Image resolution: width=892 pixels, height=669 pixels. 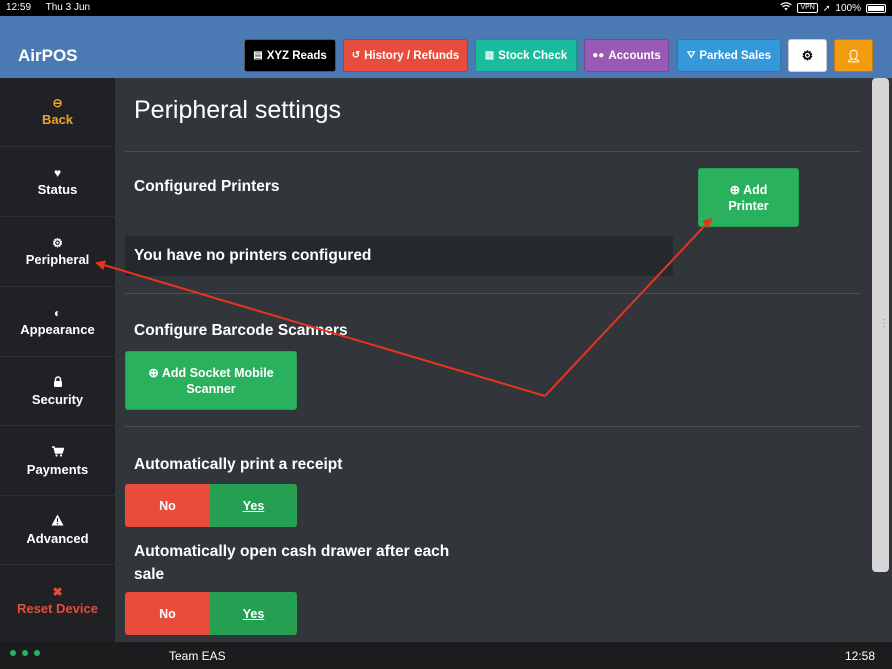 What do you see at coordinates (57, 538) in the screenshot?
I see `sidebar-item-label: Advanced` at bounding box center [57, 538].